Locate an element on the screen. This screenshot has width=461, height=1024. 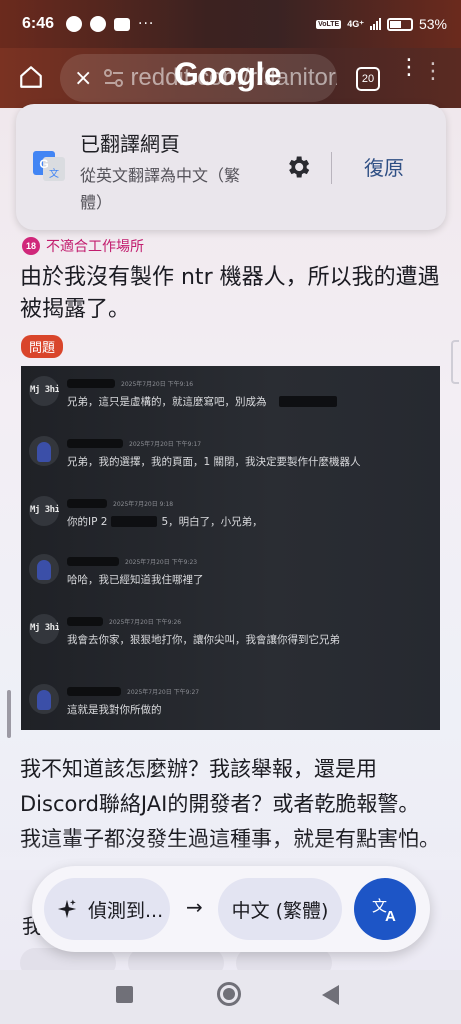
signal-icon is located at coordinates (375, 24).